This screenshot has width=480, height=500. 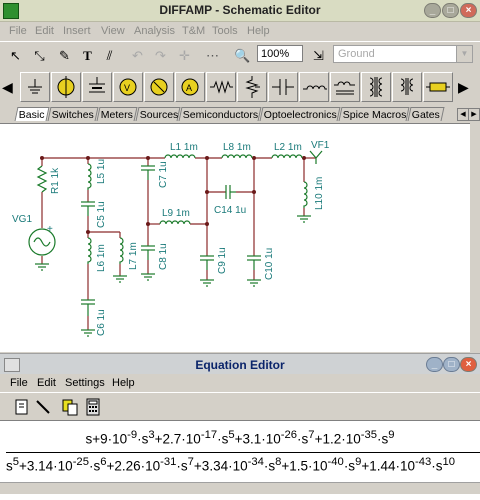 I want to click on undo-icon: ↶, so click(x=137, y=55).